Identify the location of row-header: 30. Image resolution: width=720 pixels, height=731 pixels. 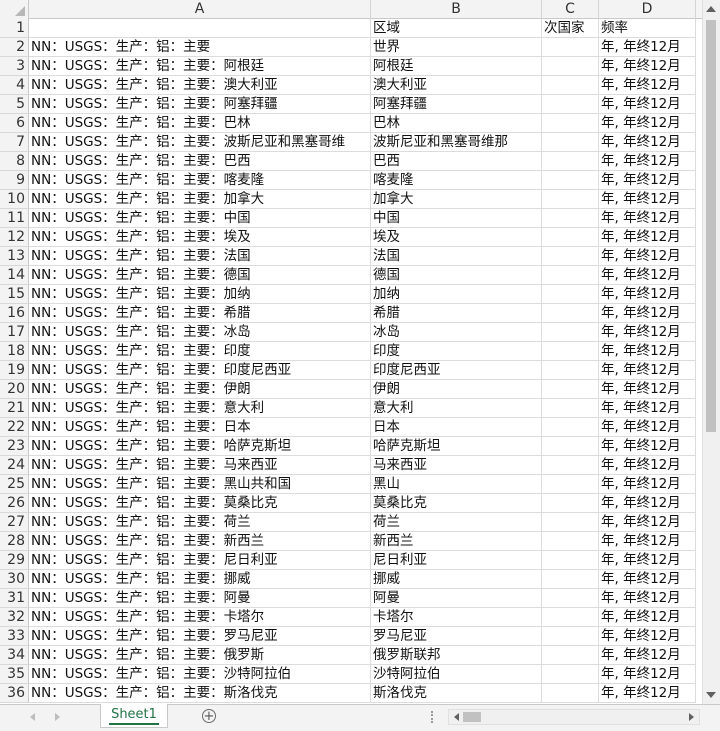
(14, 579).